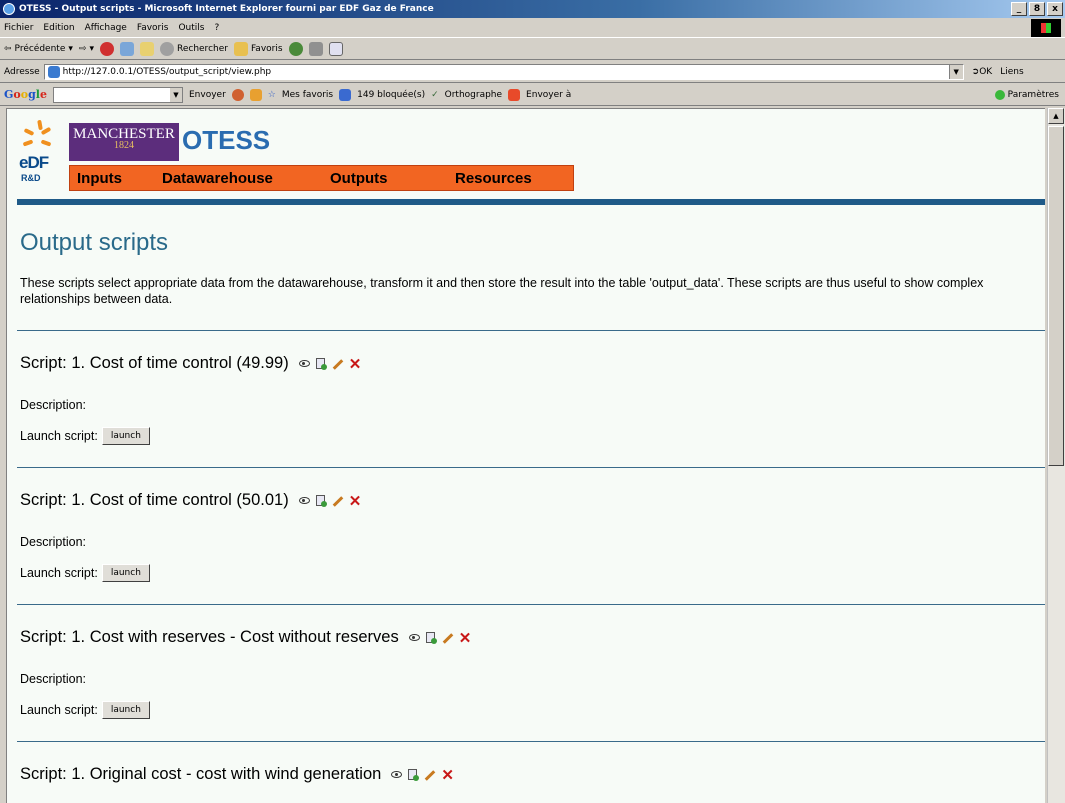 The height and width of the screenshot is (803, 1065). I want to click on back-label: Précédente, so click(40, 48).